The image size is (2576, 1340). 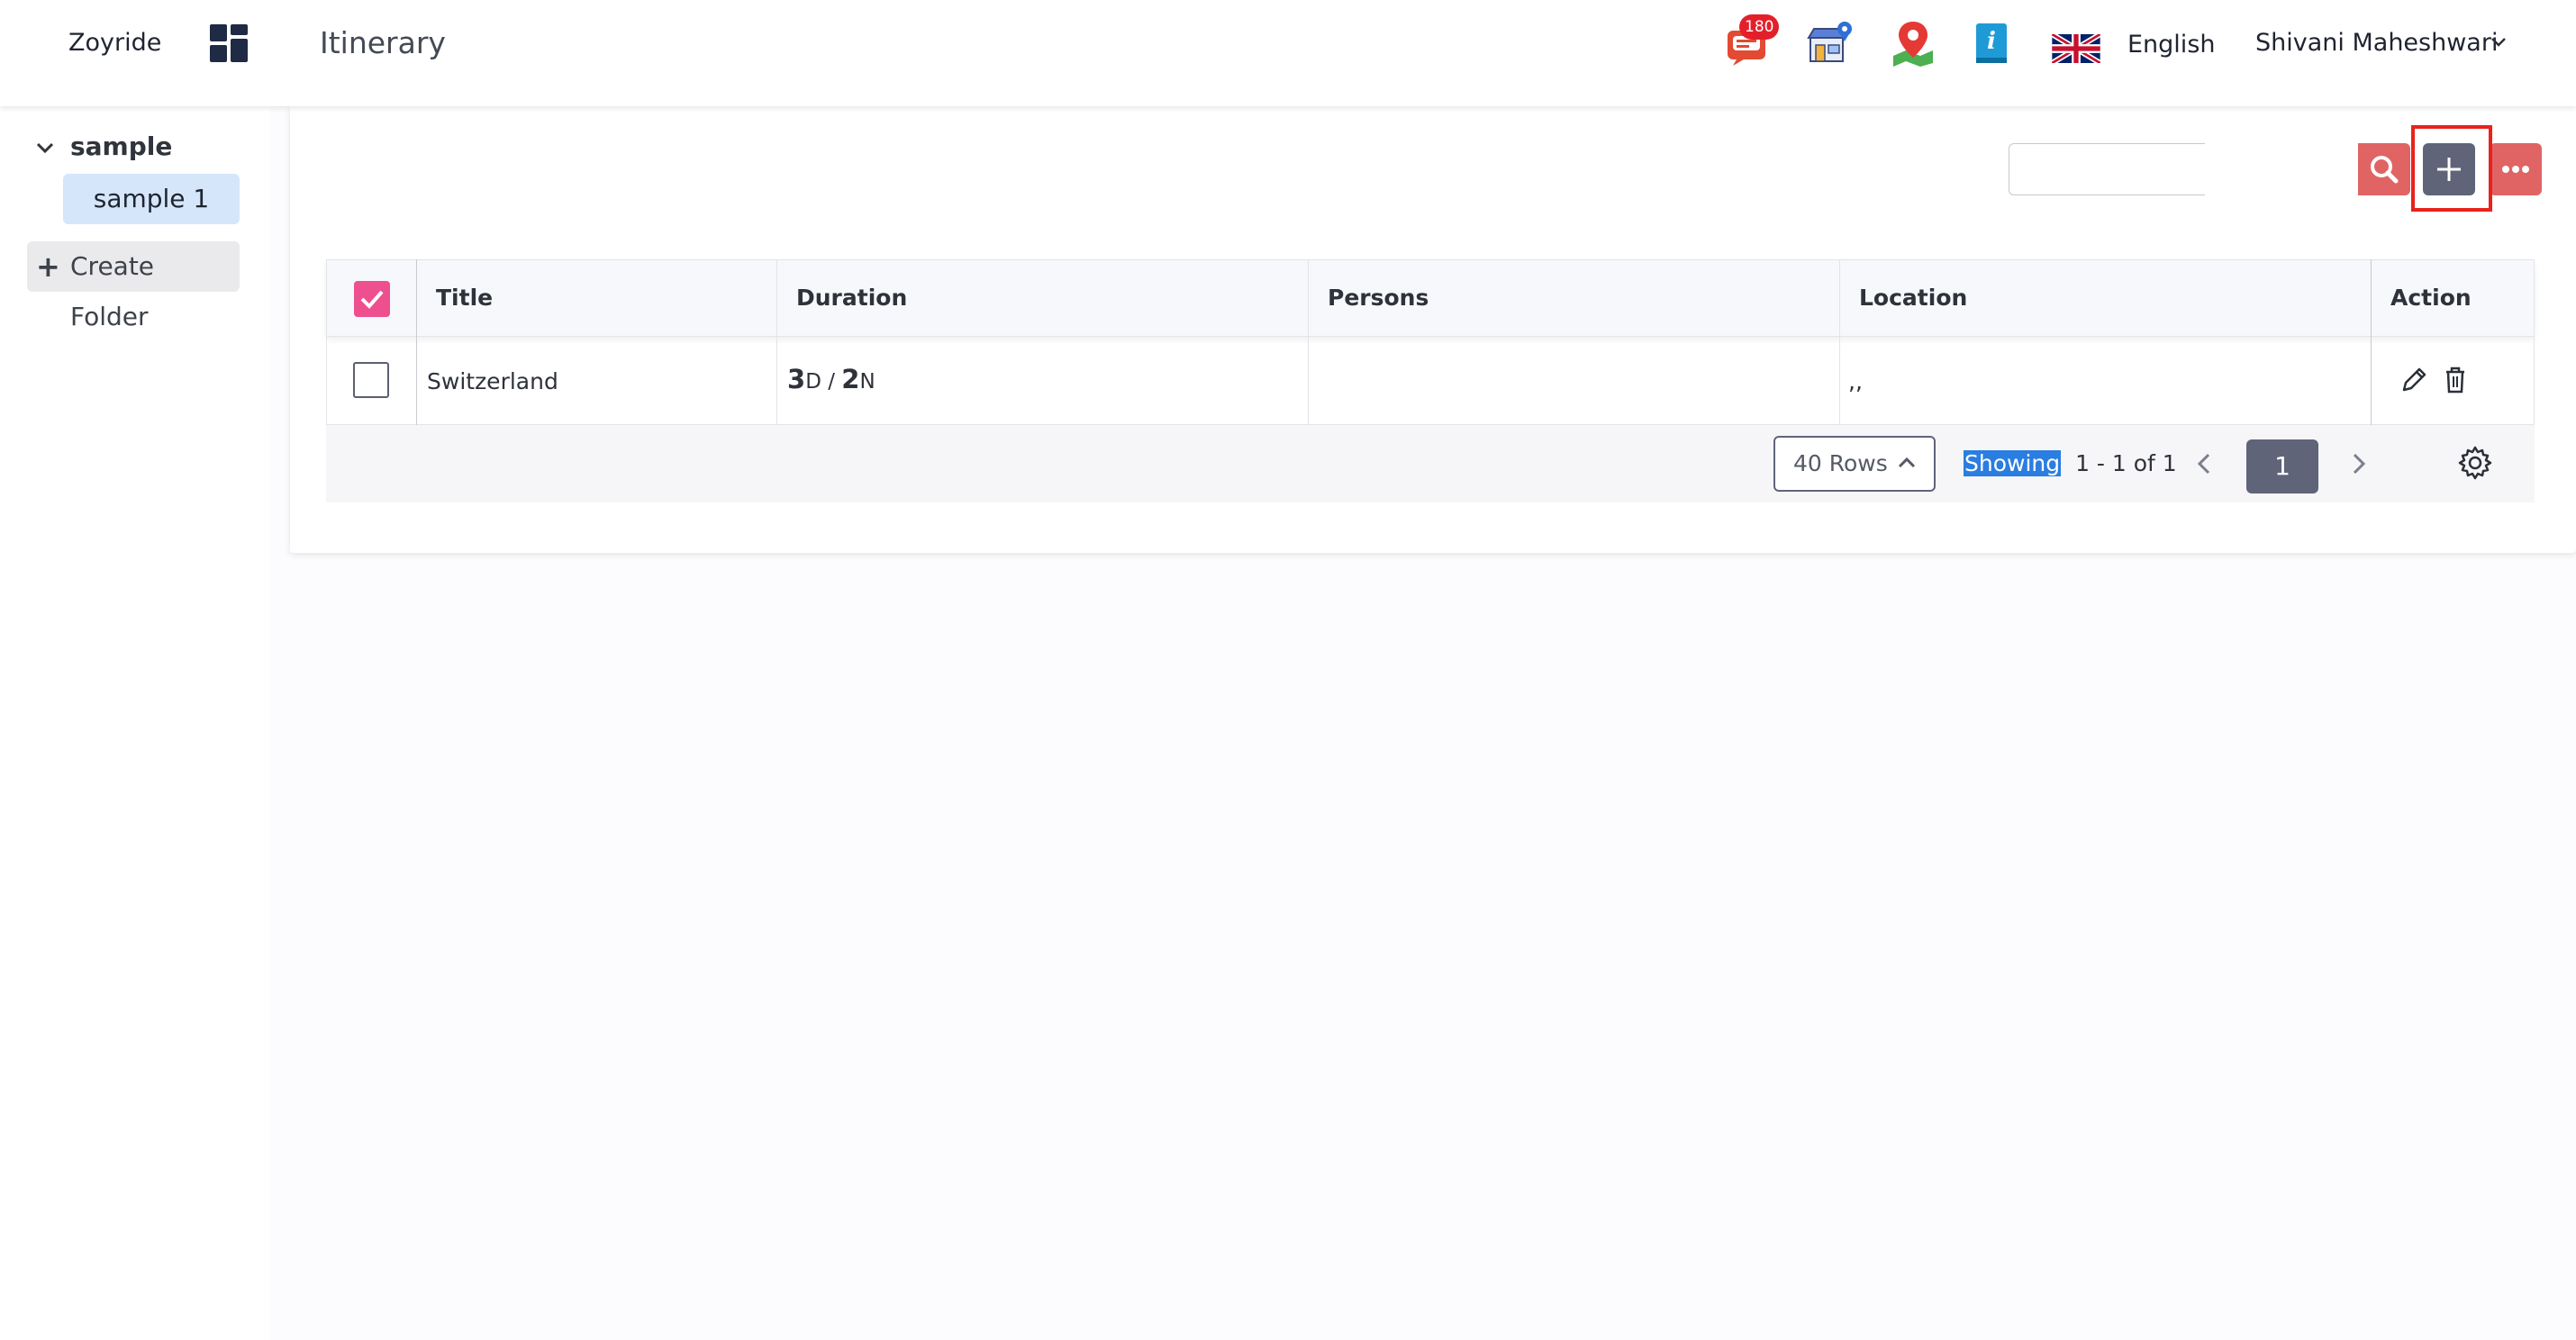 I want to click on more-options-button, so click(x=2516, y=169).